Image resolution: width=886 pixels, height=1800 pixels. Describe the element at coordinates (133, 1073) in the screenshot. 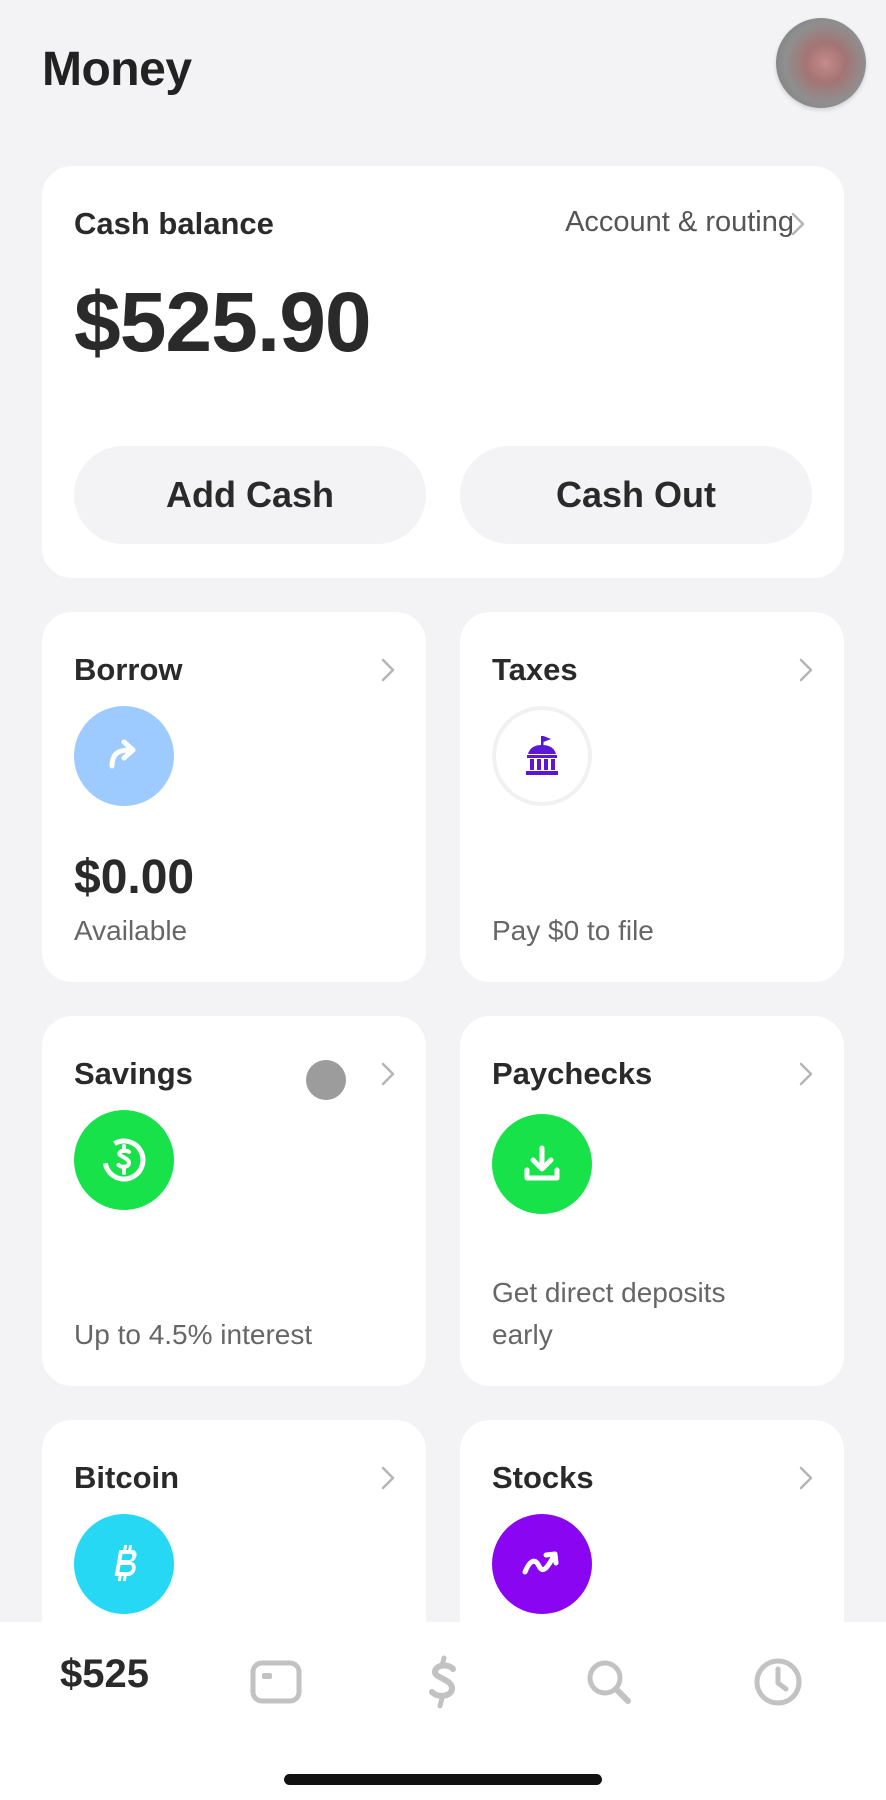

I see `savings-title: Savings` at that location.